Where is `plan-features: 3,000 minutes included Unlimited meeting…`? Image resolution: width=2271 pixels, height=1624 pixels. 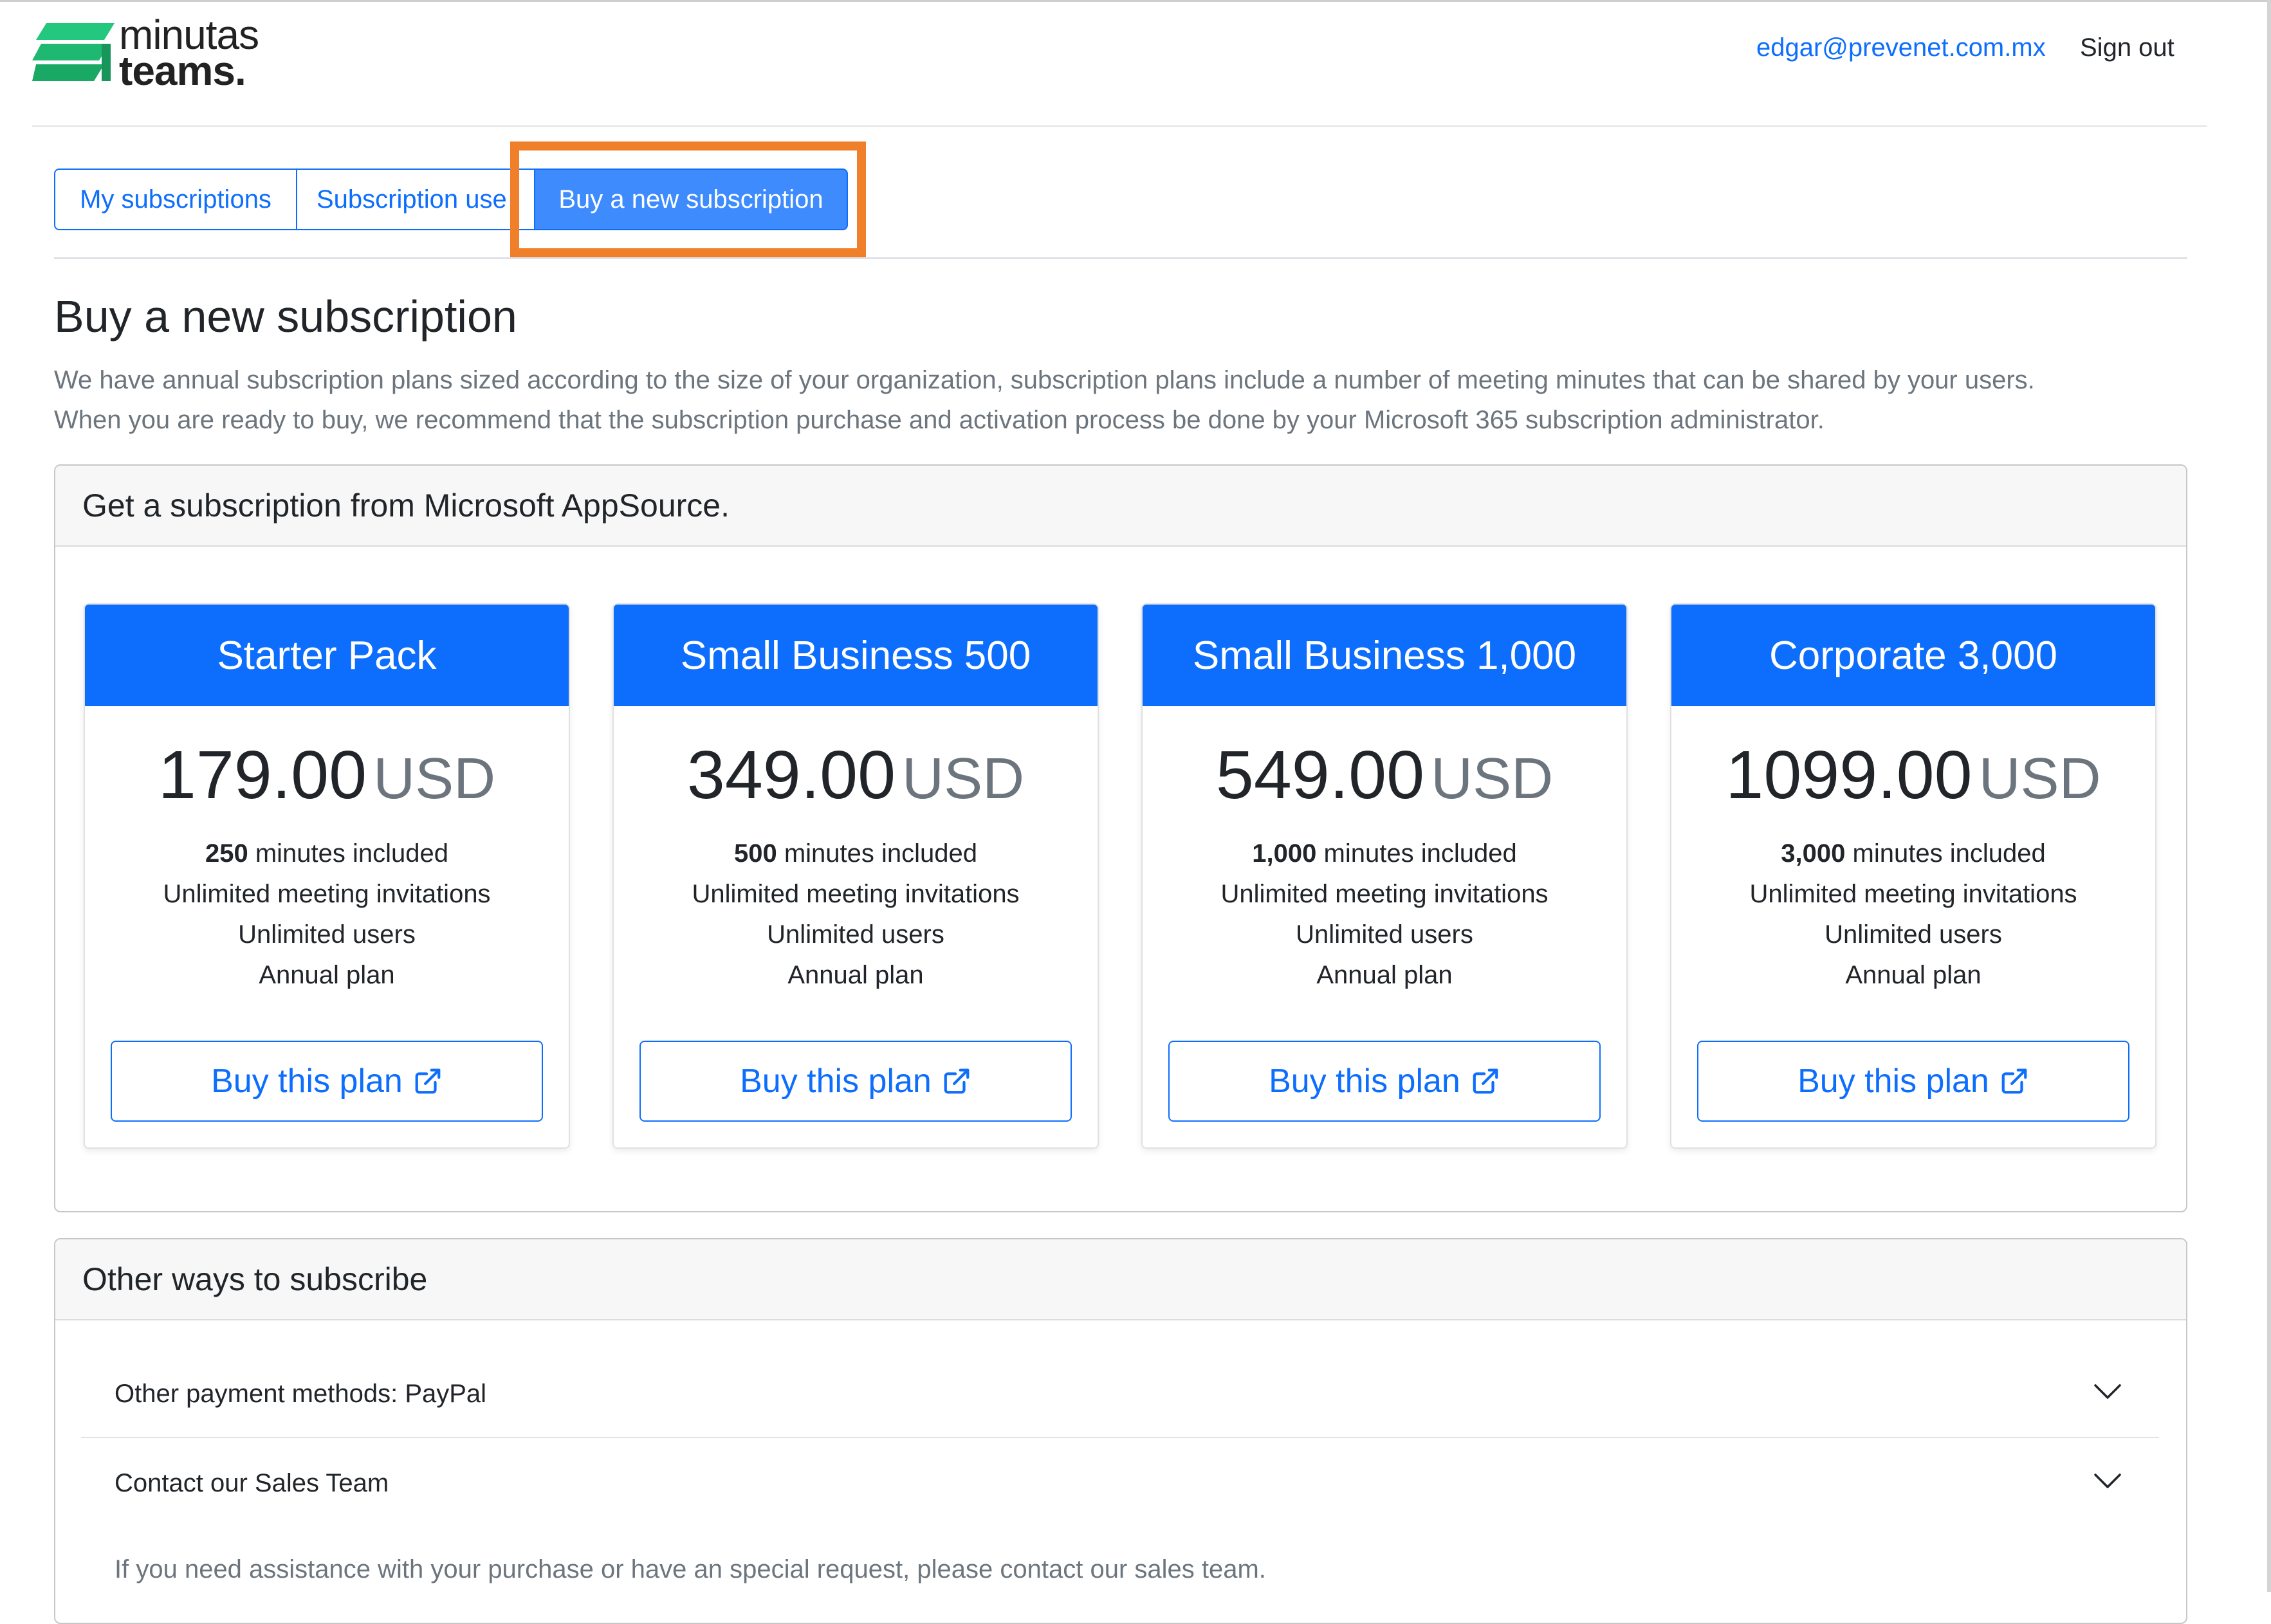
plan-features: 3,000 minutes included Unlimited meeting… is located at coordinates (1913, 915).